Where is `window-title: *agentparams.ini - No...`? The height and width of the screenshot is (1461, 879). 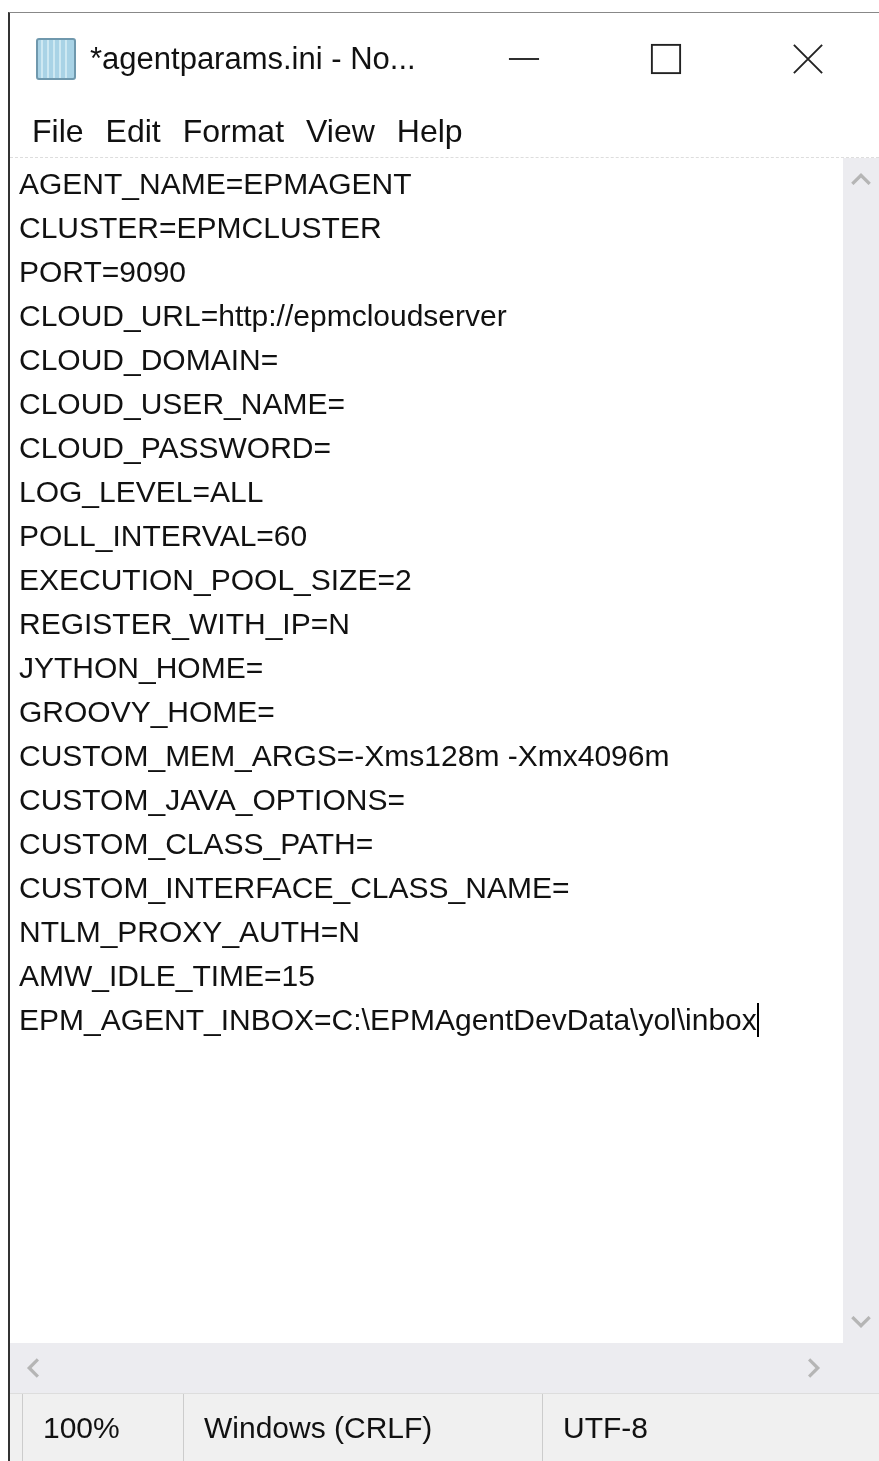 window-title: *agentparams.ini - No... is located at coordinates (253, 59).